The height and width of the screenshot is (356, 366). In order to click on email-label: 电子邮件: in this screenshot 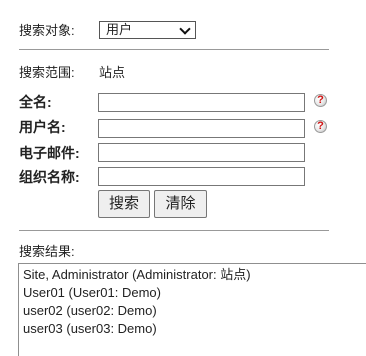, I will do `click(49, 153)`.